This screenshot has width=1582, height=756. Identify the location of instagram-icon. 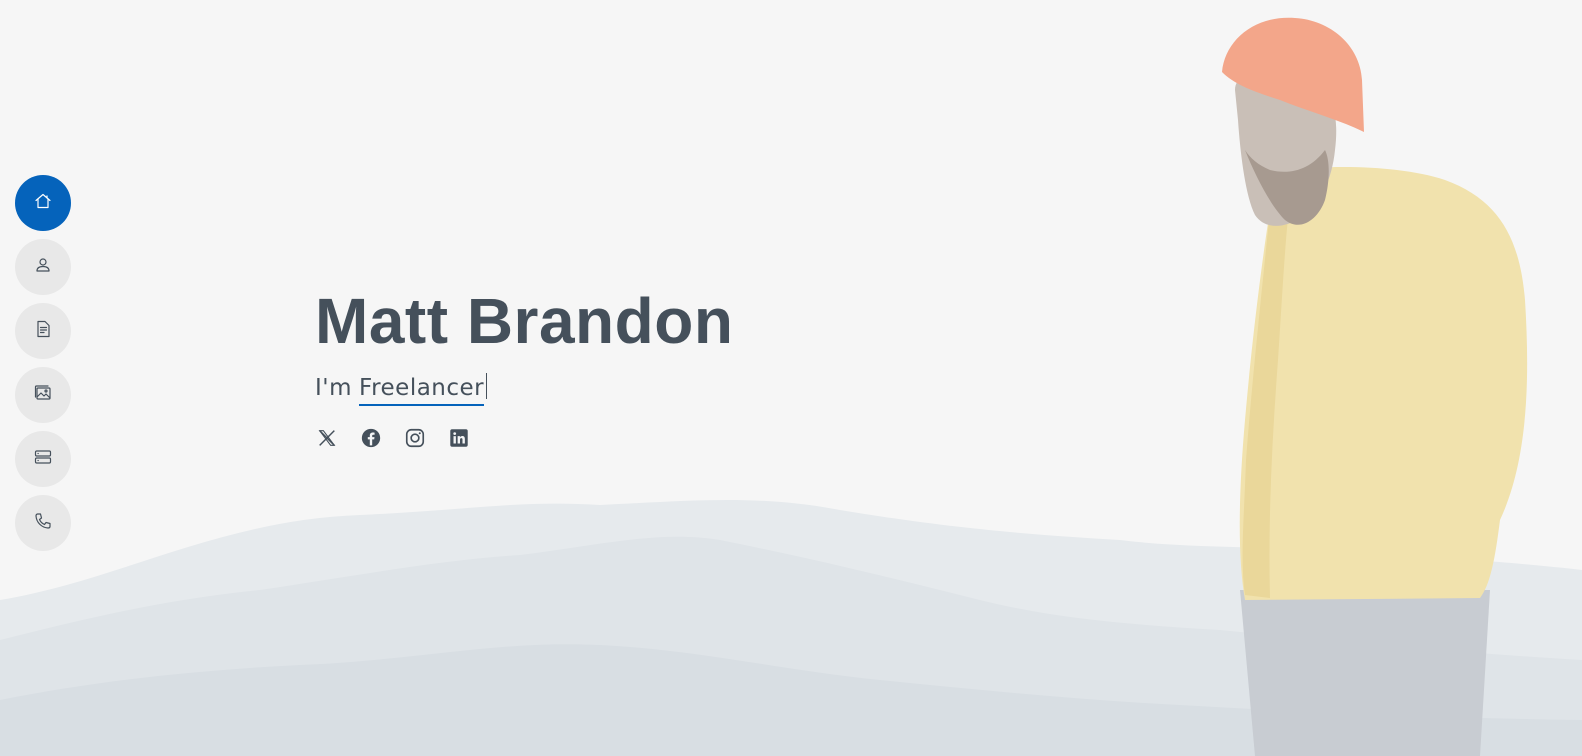
(415, 440).